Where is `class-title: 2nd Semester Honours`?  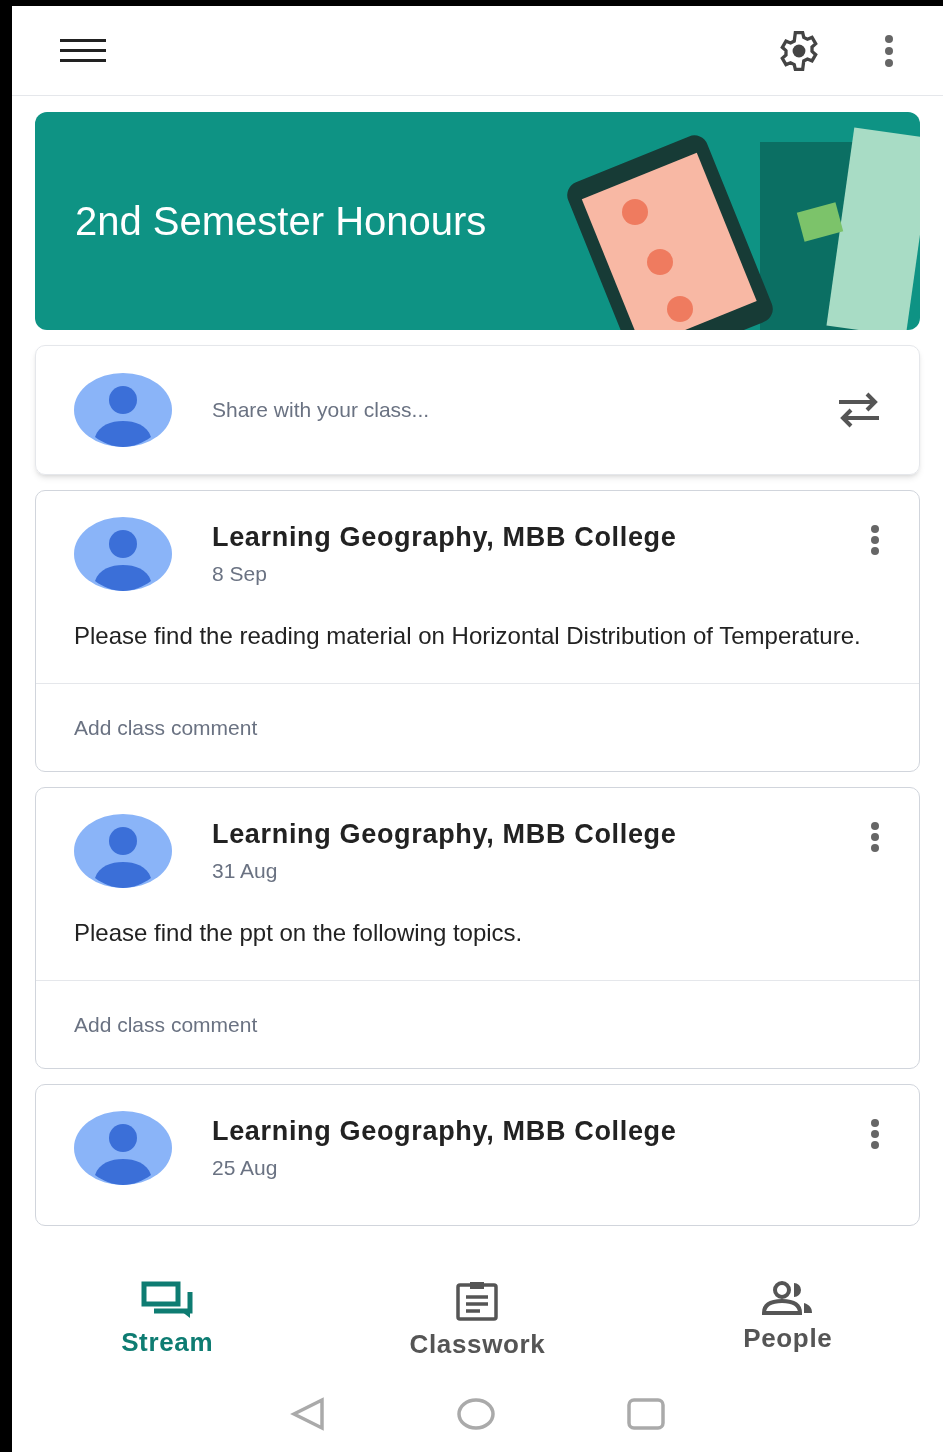
class-title: 2nd Semester Honours is located at coordinates (281, 221).